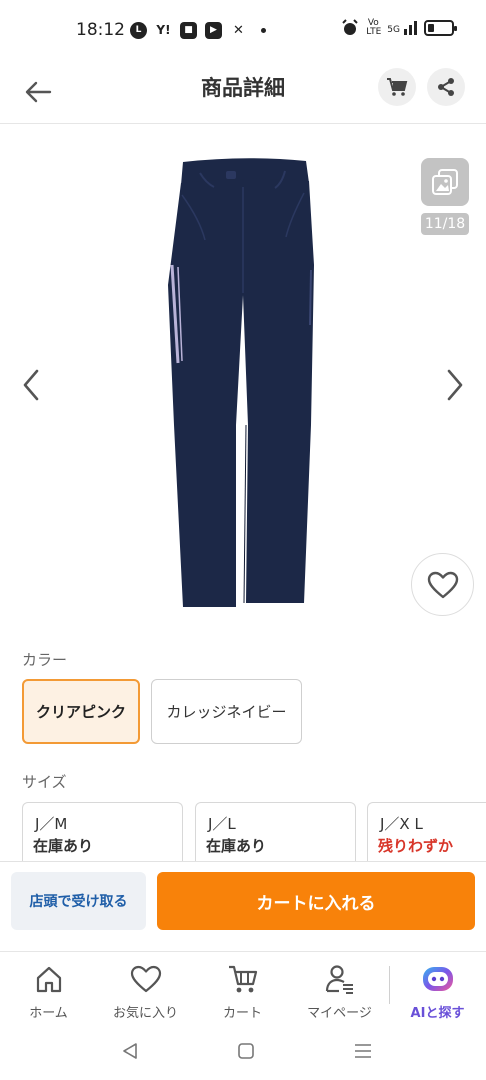  I want to click on size-name: J／L, so click(222, 824).